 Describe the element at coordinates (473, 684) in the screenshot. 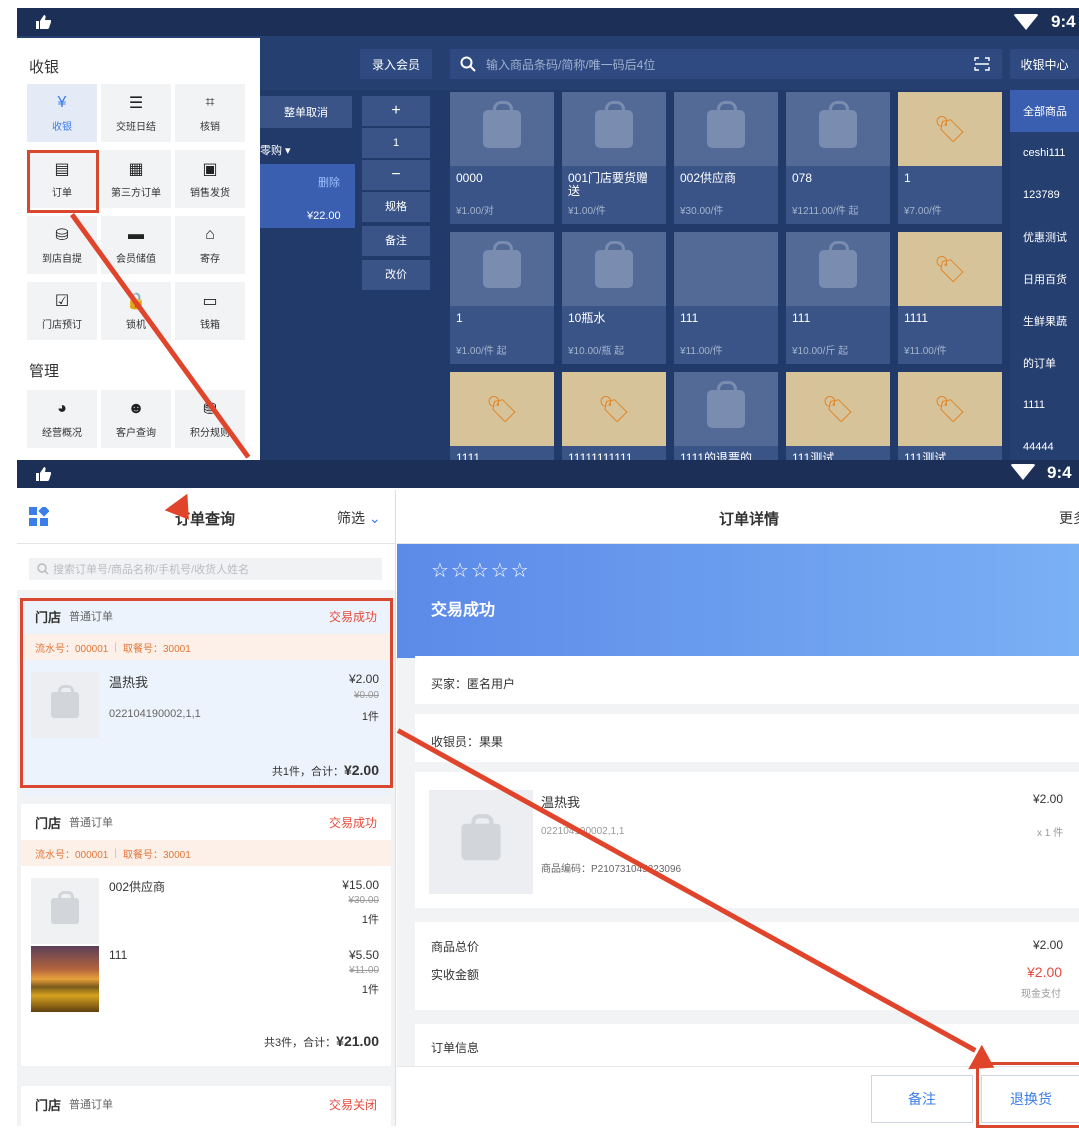

I see `buyer-text: 买家：匿名用户` at that location.